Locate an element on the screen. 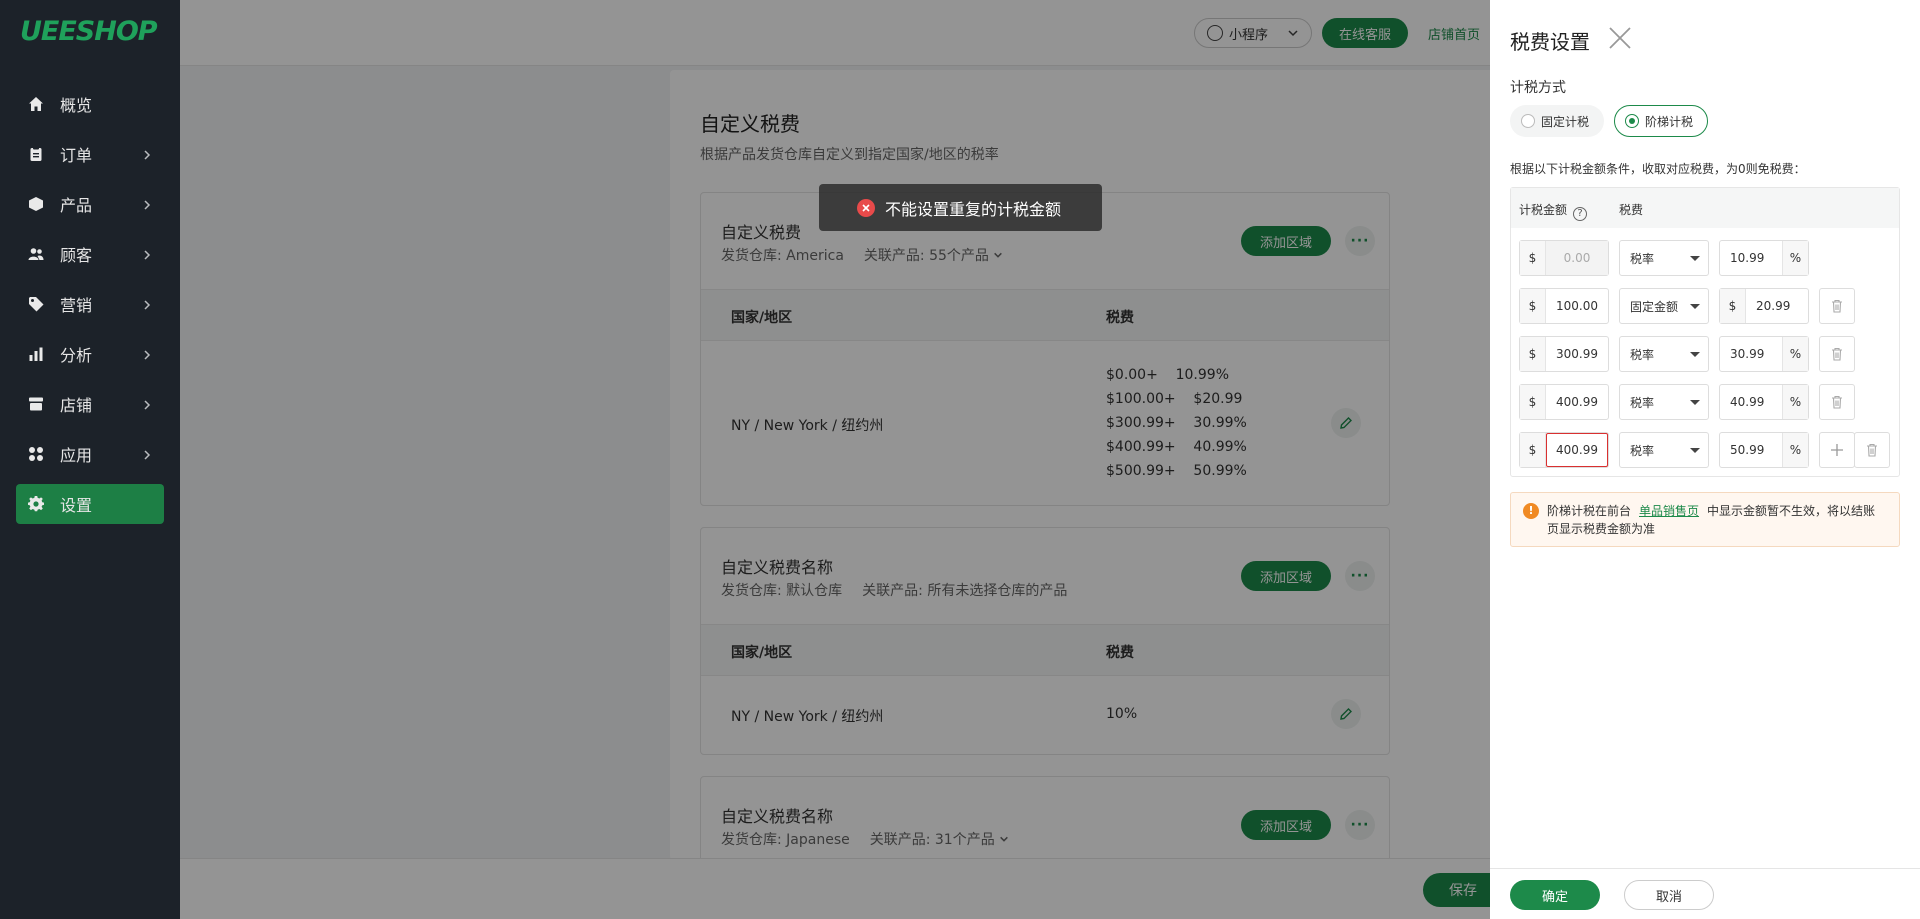 This screenshot has width=1920, height=919. sidebar-item-store: 店铺 is located at coordinates (90, 404).